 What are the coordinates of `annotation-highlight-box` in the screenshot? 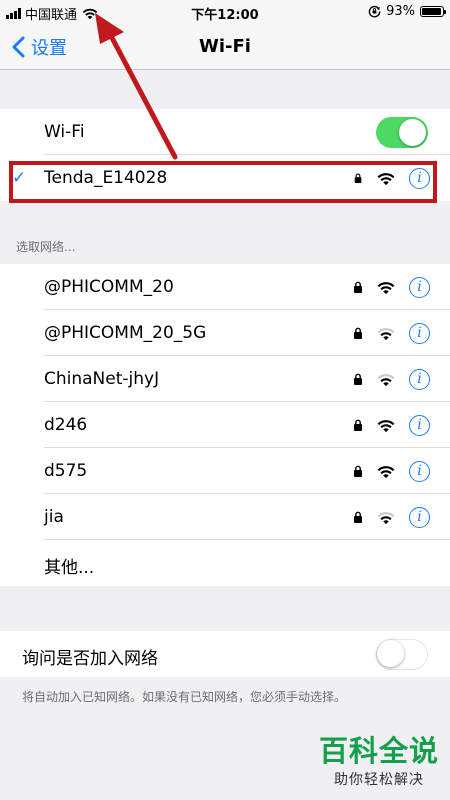 It's located at (223, 182).